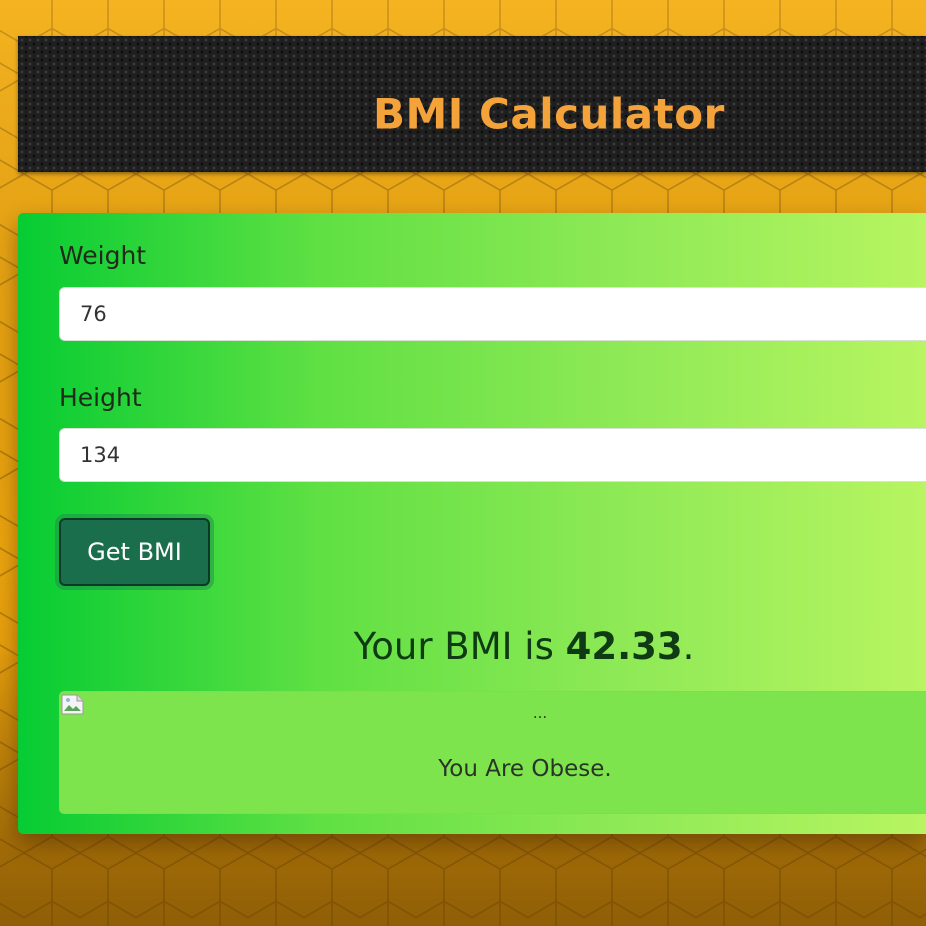 The height and width of the screenshot is (926, 926). Describe the element at coordinates (624, 646) in the screenshot. I see `bmi-value: 42.33` at that location.